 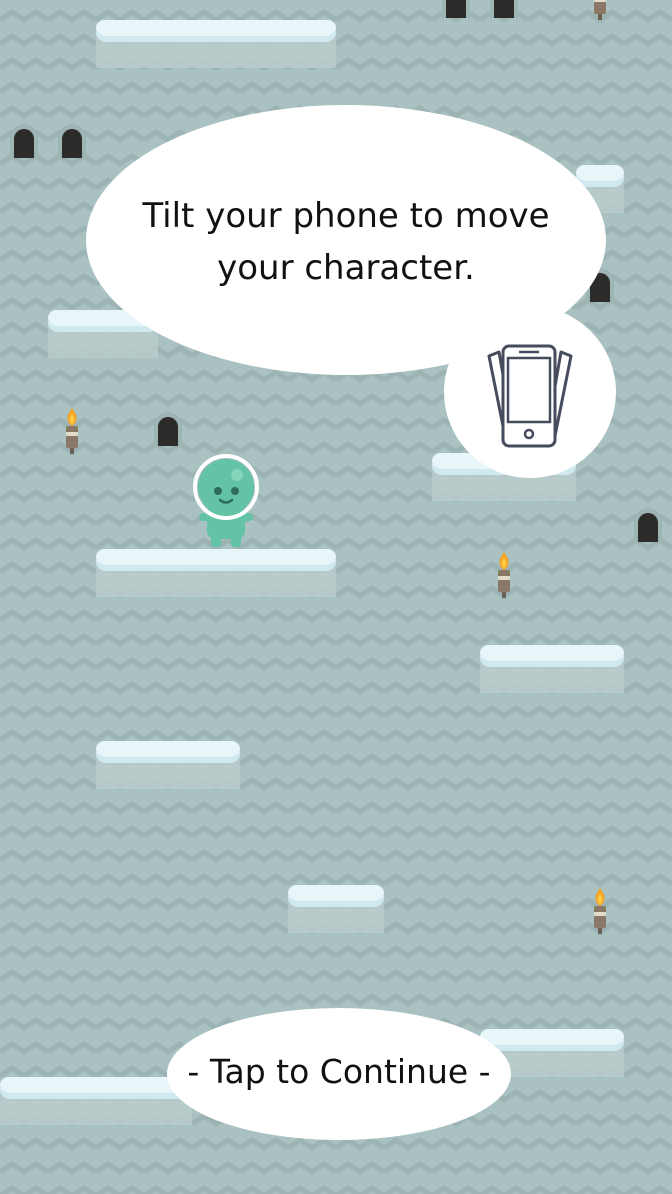 I want to click on continue-label: - Tap to Continue -, so click(x=339, y=1071).